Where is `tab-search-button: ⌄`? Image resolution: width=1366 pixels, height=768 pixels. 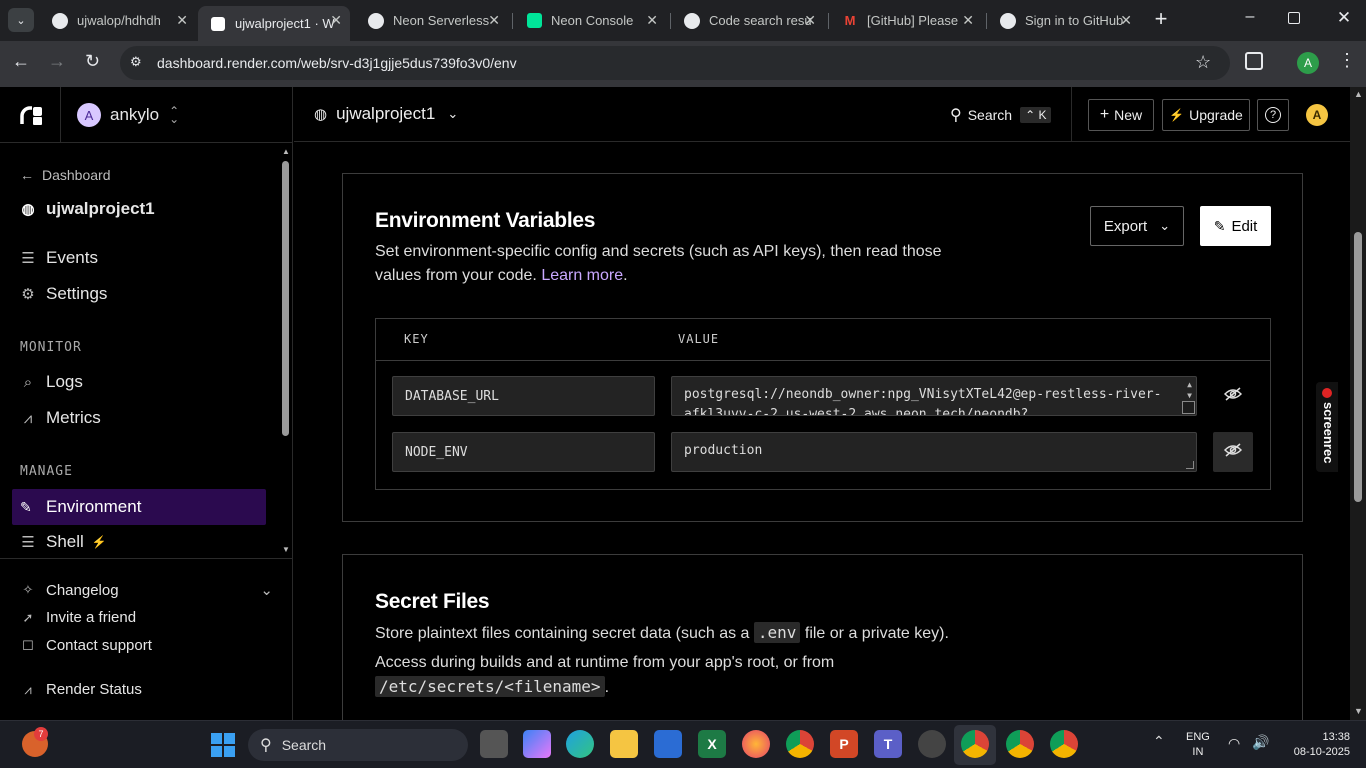
tab-search-button: ⌄ is located at coordinates (21, 20).